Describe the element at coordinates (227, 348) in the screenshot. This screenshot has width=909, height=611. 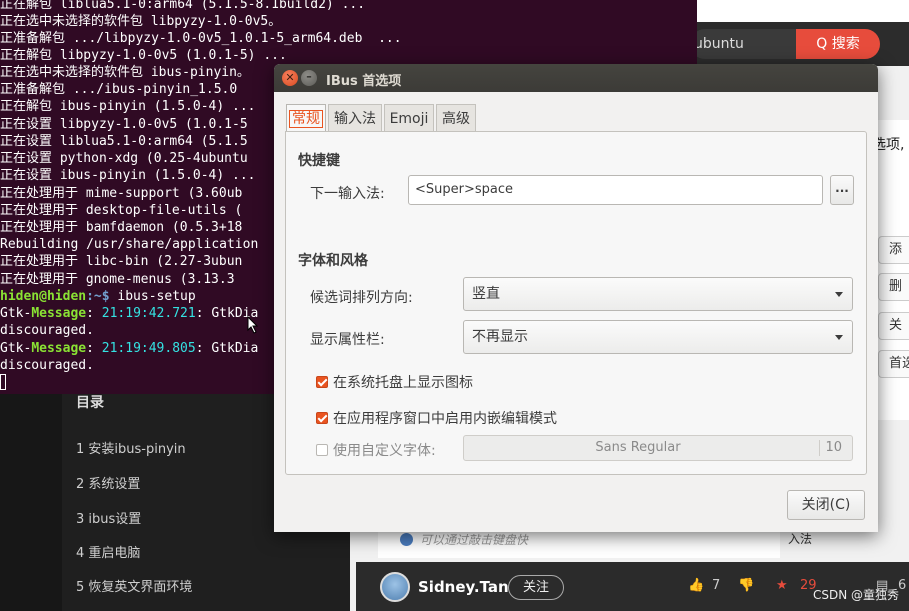
I see `msg-rest: : GtkDia` at that location.